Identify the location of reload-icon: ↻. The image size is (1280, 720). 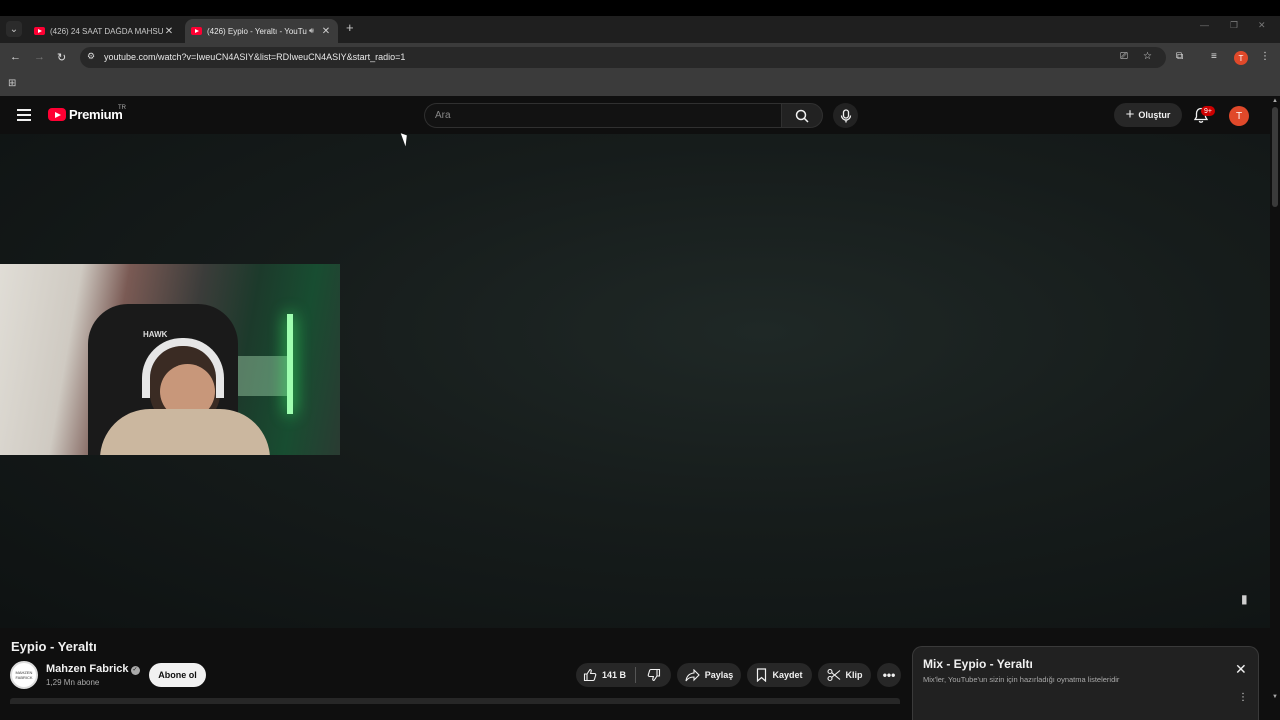
(61, 57).